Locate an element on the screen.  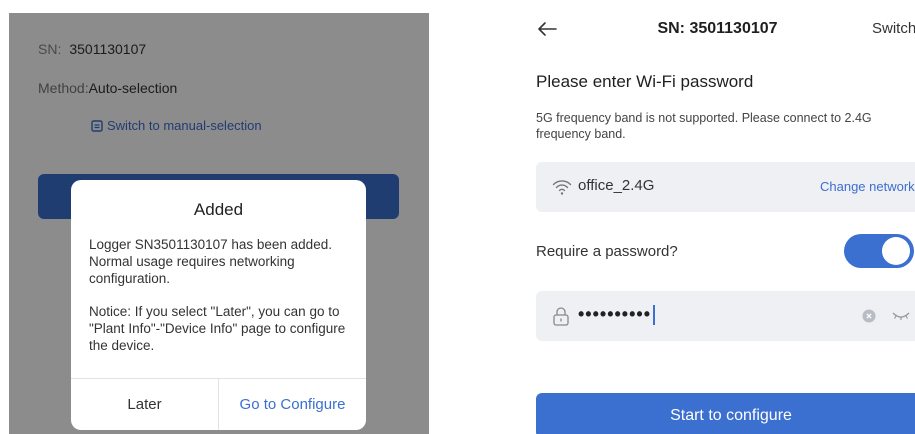
lock-icon is located at coordinates (561, 316).